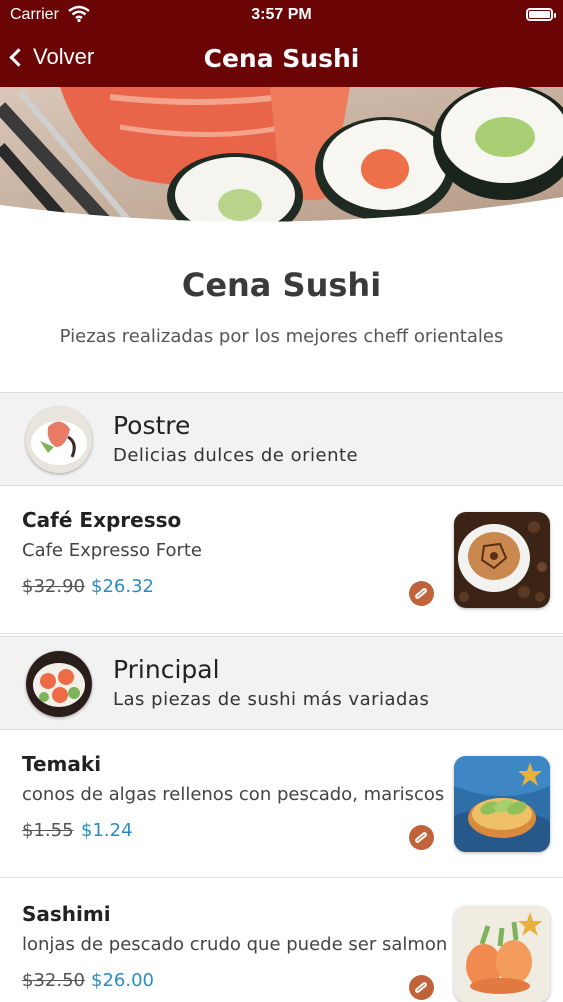 The height and width of the screenshot is (1002, 563). Describe the element at coordinates (62, 764) in the screenshot. I see `item-name: Temaki` at that location.